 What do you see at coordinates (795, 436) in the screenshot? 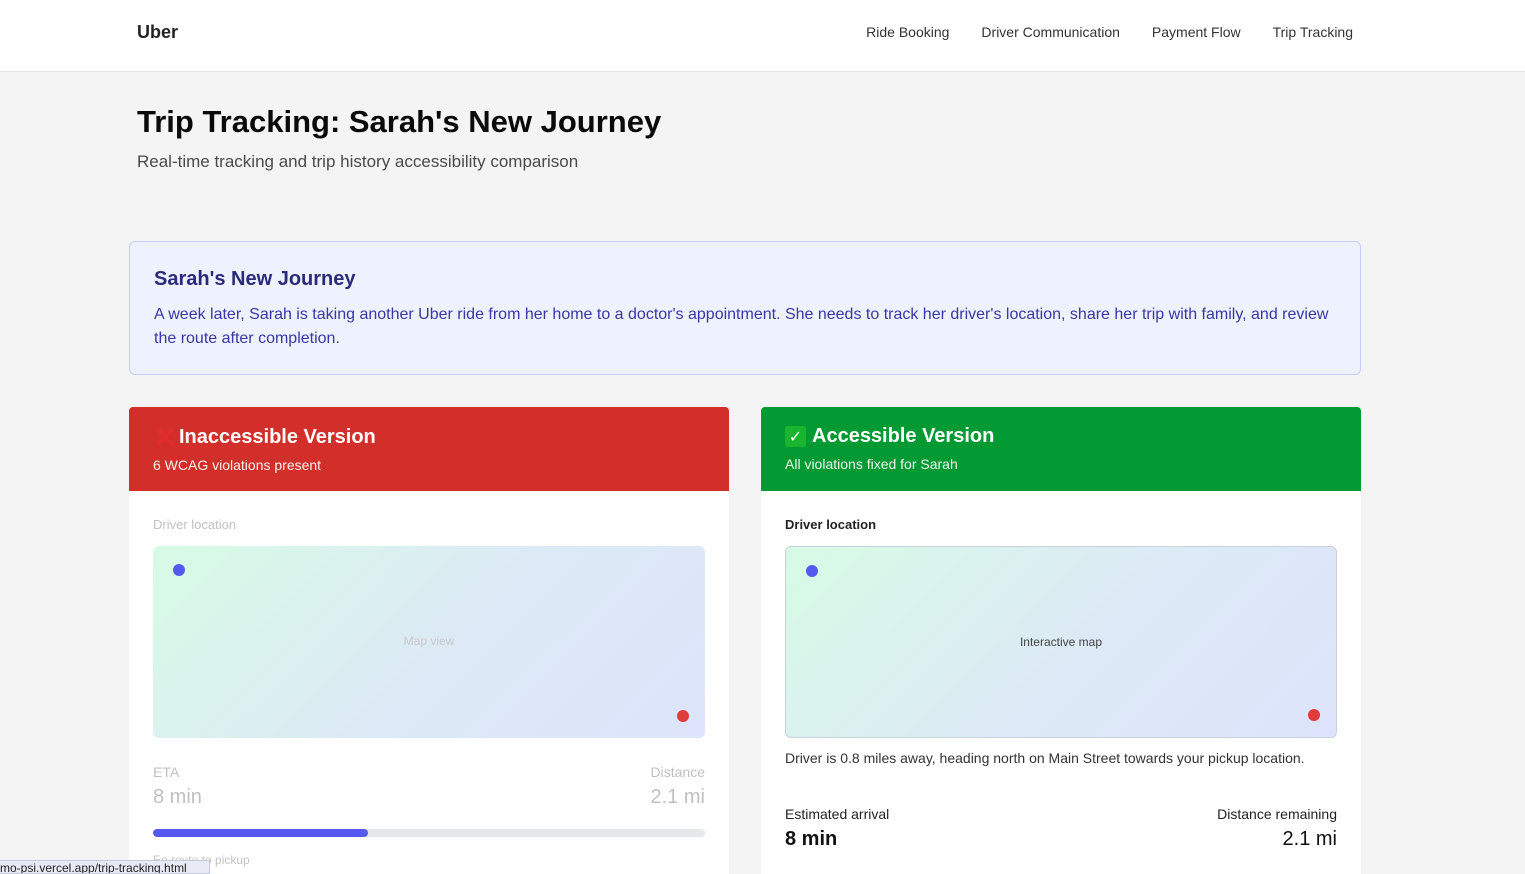
I see `check-mark-icon: ✓` at bounding box center [795, 436].